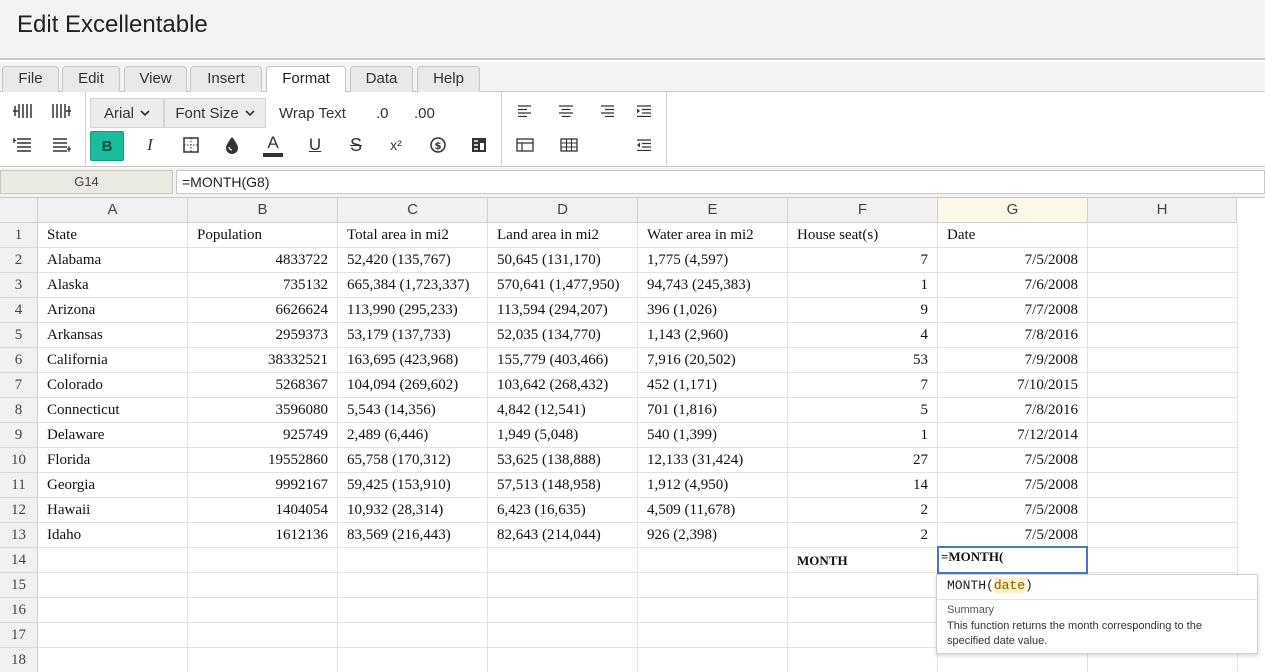 This screenshot has width=1265, height=672. Describe the element at coordinates (863, 310) in the screenshot. I see `table-cell: 9` at that location.